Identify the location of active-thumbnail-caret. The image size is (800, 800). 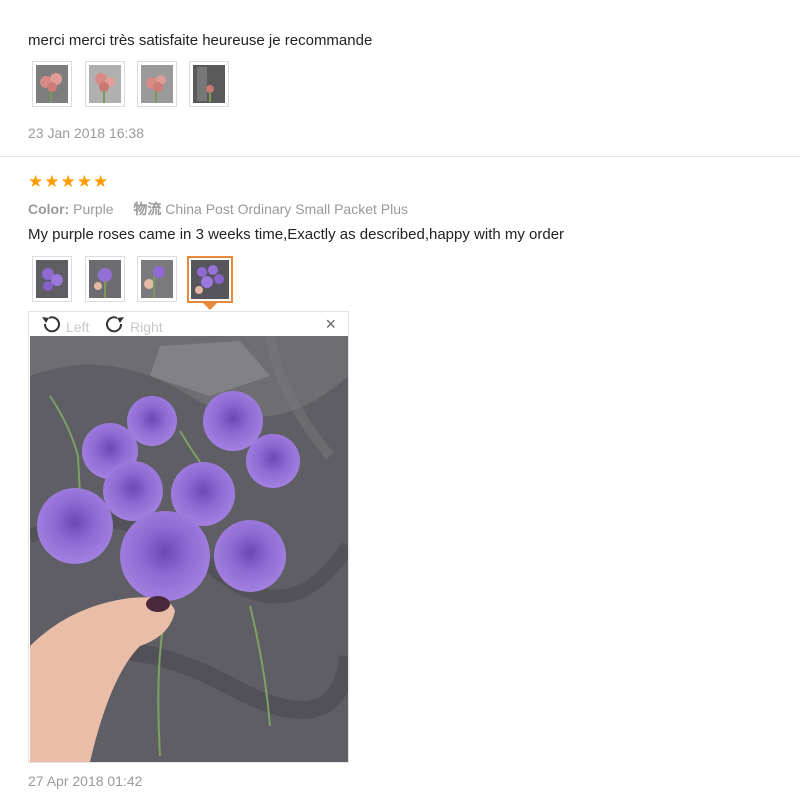
(210, 306).